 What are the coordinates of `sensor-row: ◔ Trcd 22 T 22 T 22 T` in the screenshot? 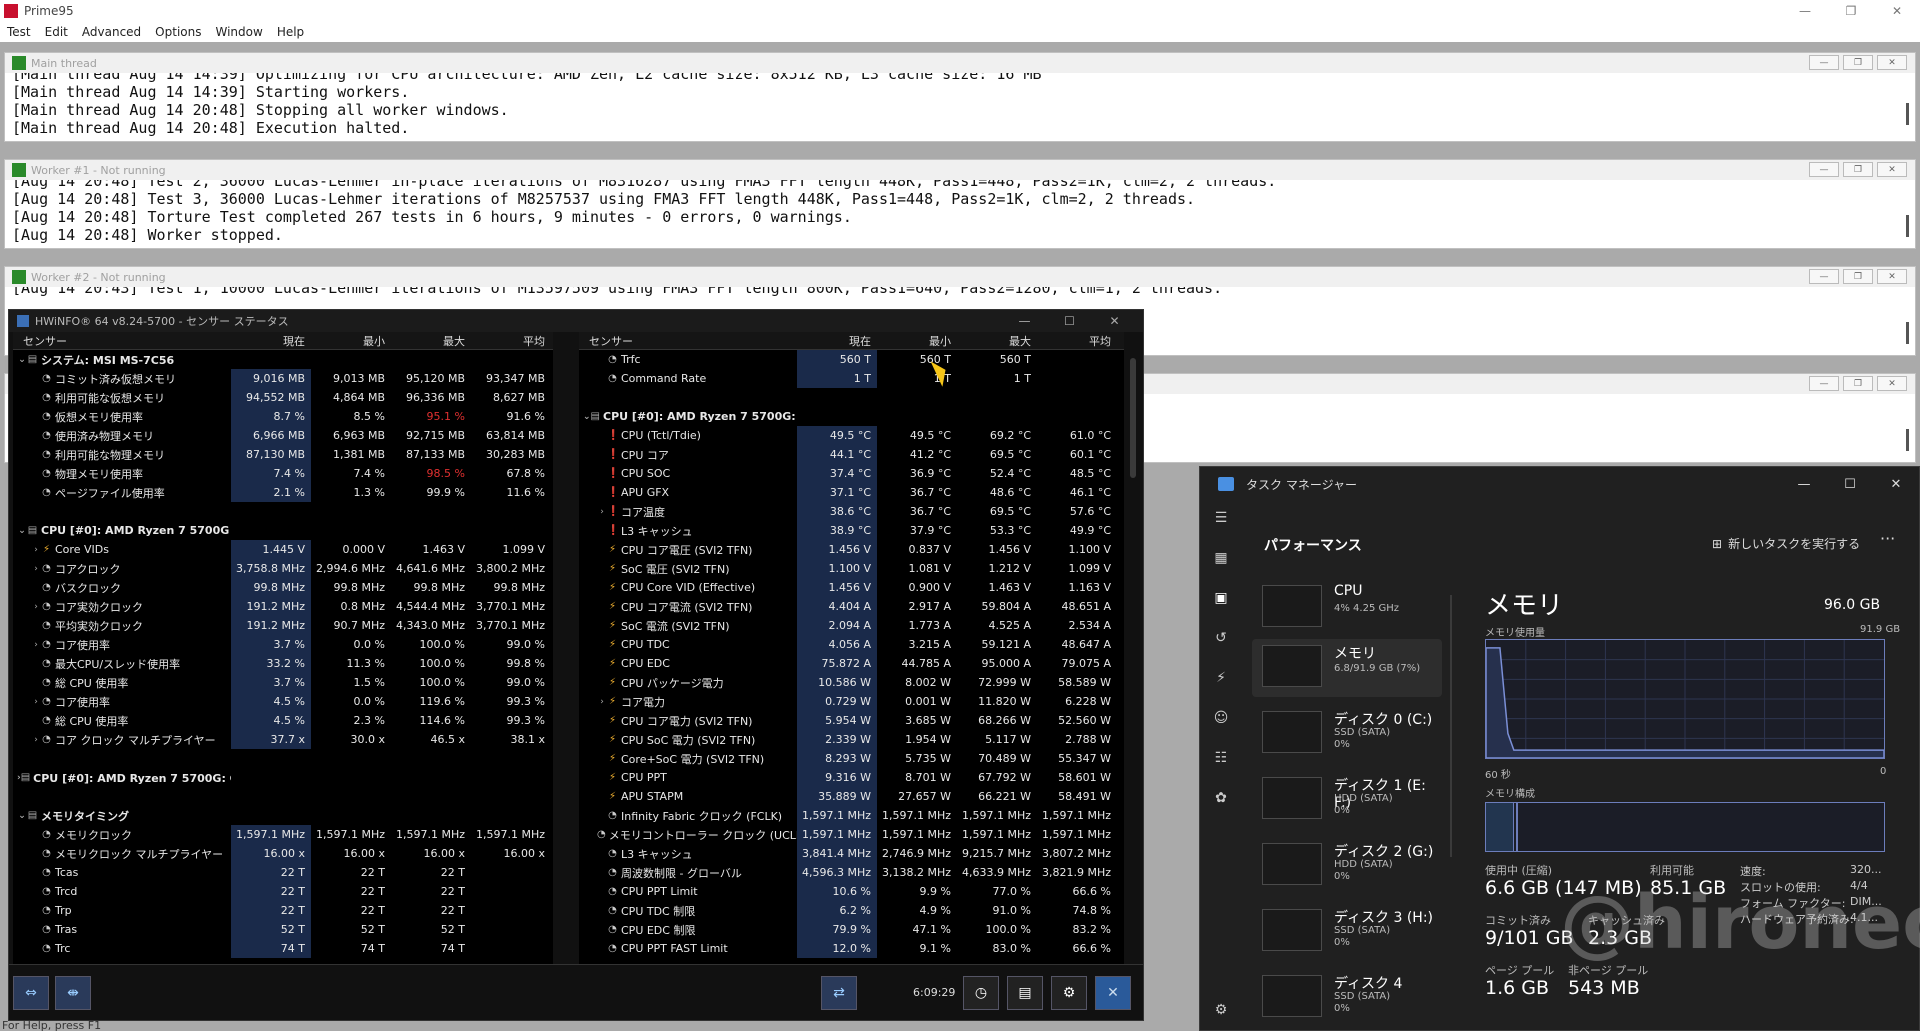 It's located at (283, 891).